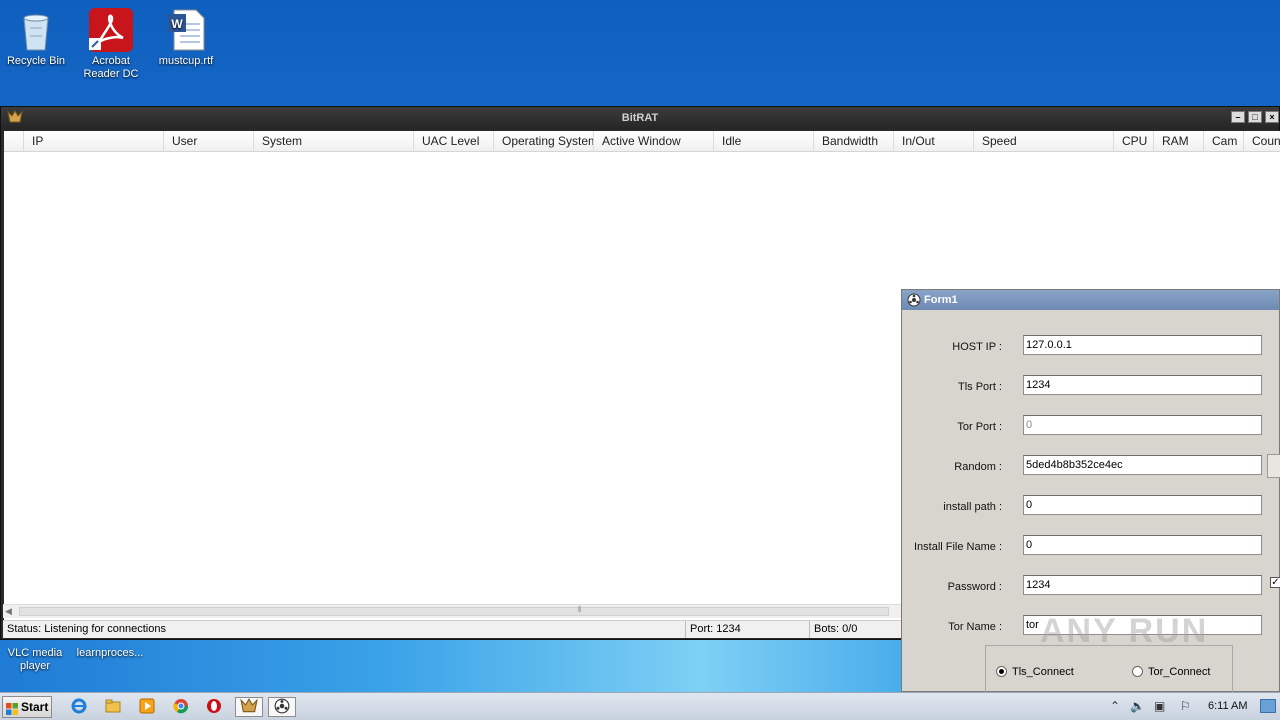 This screenshot has height=720, width=1280. I want to click on chrome-icon, so click(181, 708).